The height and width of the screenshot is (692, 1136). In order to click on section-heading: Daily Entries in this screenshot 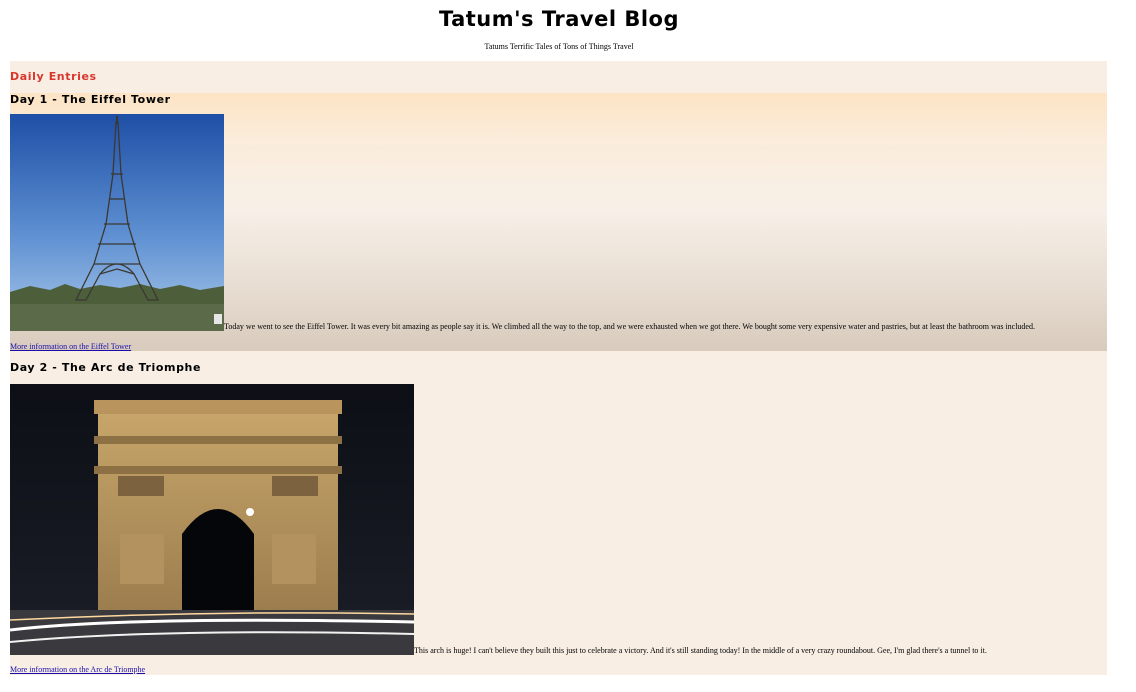, I will do `click(53, 76)`.